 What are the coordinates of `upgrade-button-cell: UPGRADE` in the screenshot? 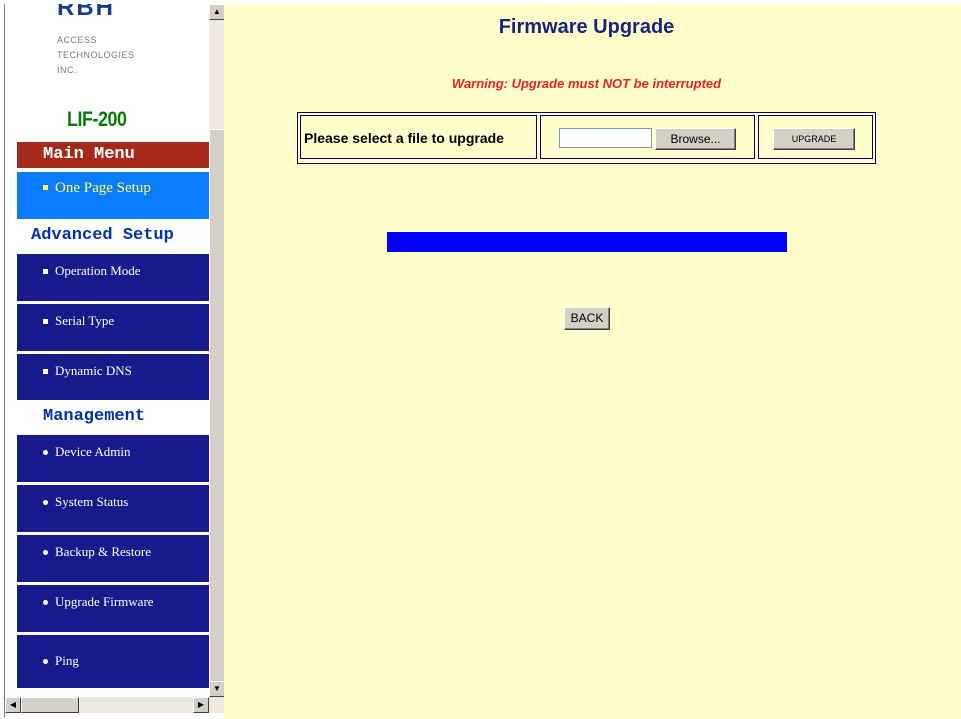 It's located at (815, 137).